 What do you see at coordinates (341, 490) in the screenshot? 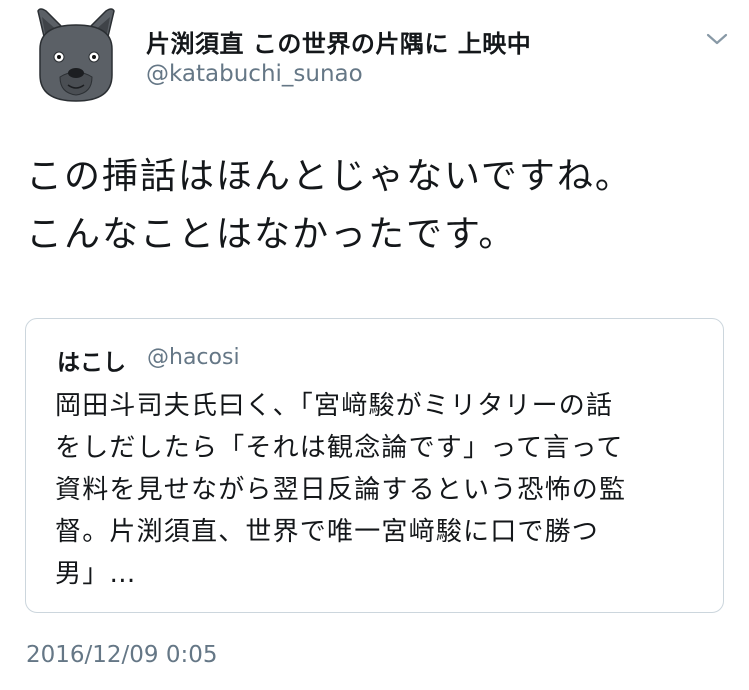
I see `quoted-text-line: 資料を見せながら翌日反論するという恐怖の監` at bounding box center [341, 490].